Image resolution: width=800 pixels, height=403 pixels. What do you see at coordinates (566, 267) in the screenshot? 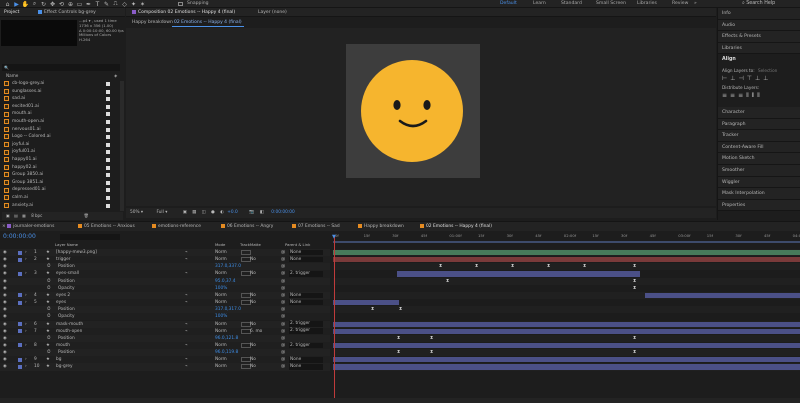
I see `layer-track: ⧗ ⧗ ⧗ ⧗ ⧗ ⧗` at bounding box center [566, 267].